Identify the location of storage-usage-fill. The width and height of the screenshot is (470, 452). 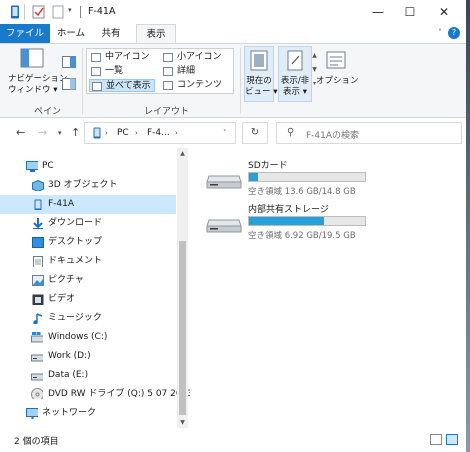
(254, 177).